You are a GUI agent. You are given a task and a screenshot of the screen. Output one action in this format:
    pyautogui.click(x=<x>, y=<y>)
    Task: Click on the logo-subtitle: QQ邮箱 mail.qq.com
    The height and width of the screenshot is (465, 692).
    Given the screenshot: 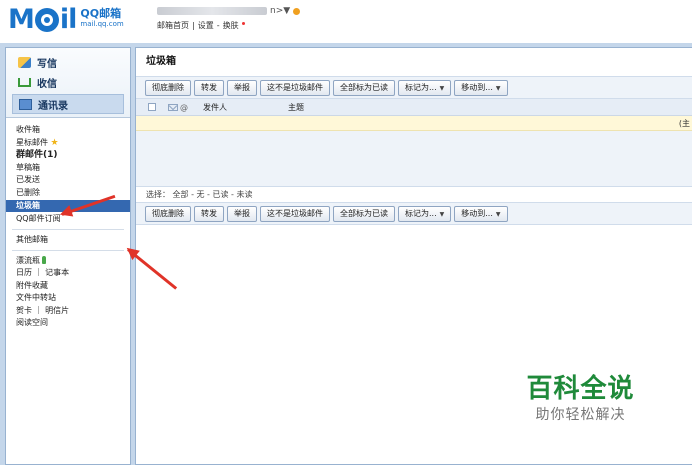 What is the action you would take?
    pyautogui.click(x=101, y=19)
    